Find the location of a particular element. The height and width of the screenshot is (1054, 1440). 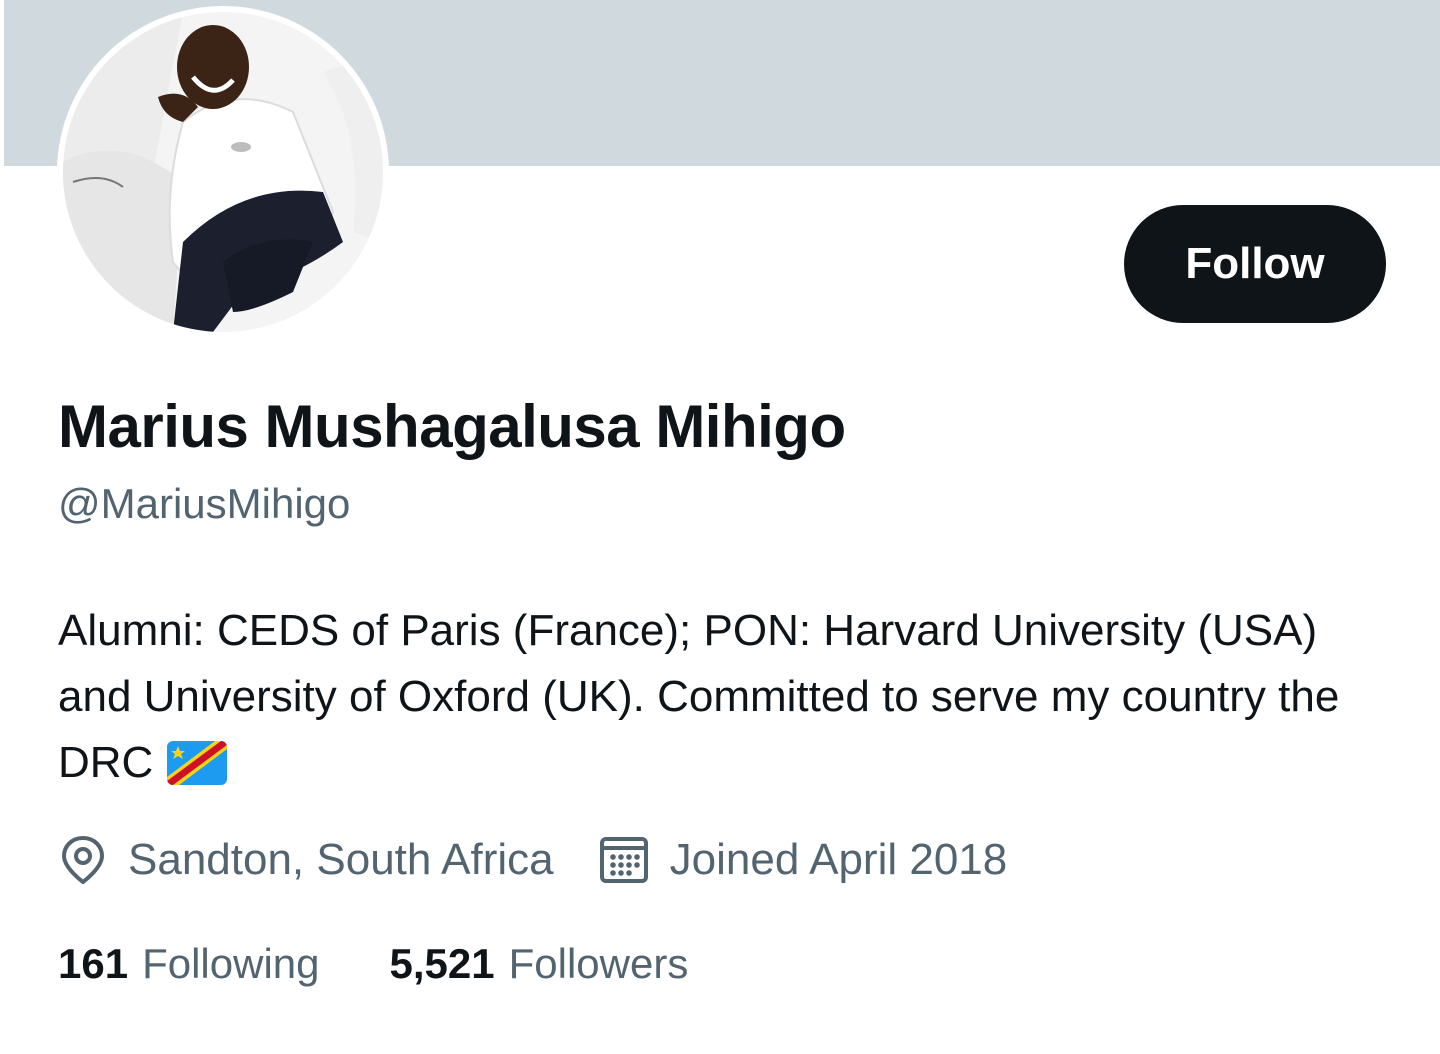

followers-link: 5,521 Followers is located at coordinates (539, 964).